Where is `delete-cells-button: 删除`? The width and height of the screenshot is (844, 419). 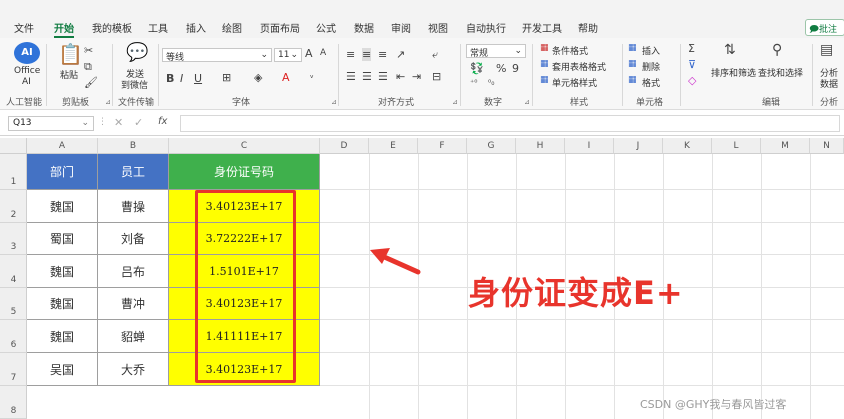
delete-cells-button: 删除 is located at coordinates (651, 66).